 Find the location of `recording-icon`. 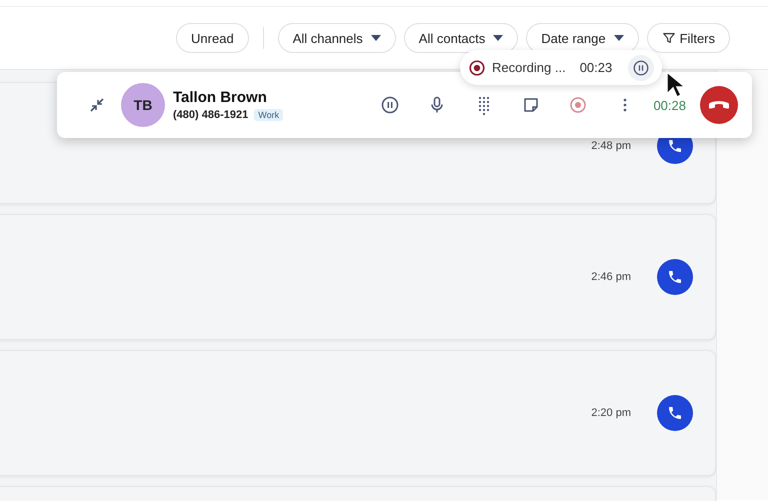

recording-icon is located at coordinates (477, 67).